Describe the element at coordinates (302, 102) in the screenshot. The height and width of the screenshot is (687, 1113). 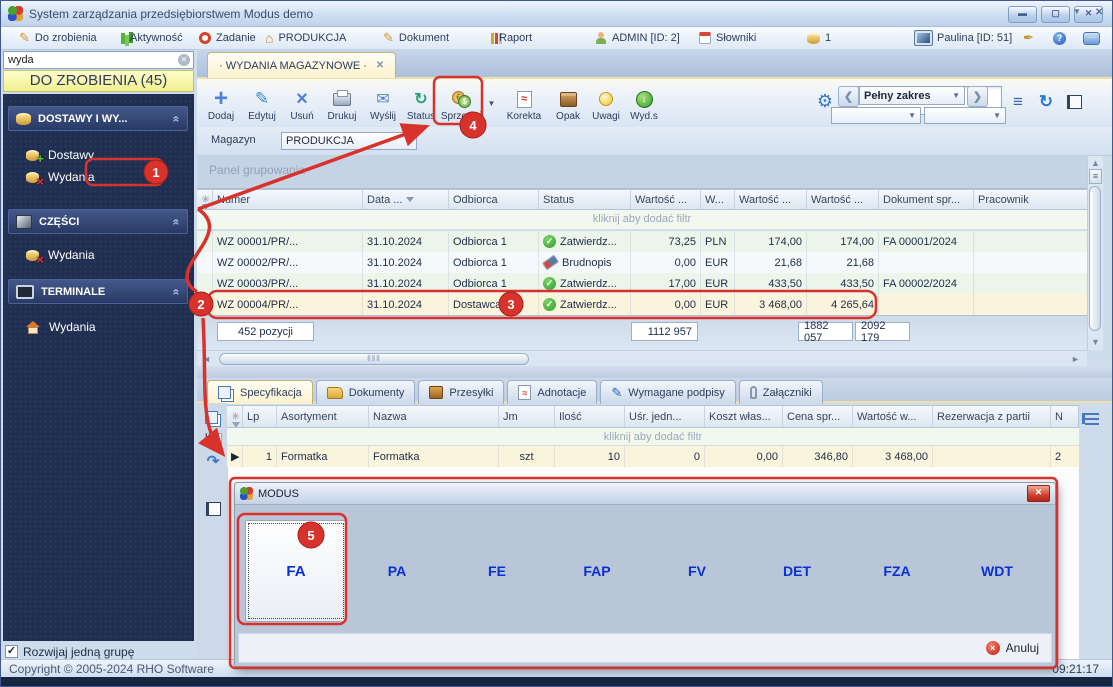
I see `delete-button: Usuń` at that location.